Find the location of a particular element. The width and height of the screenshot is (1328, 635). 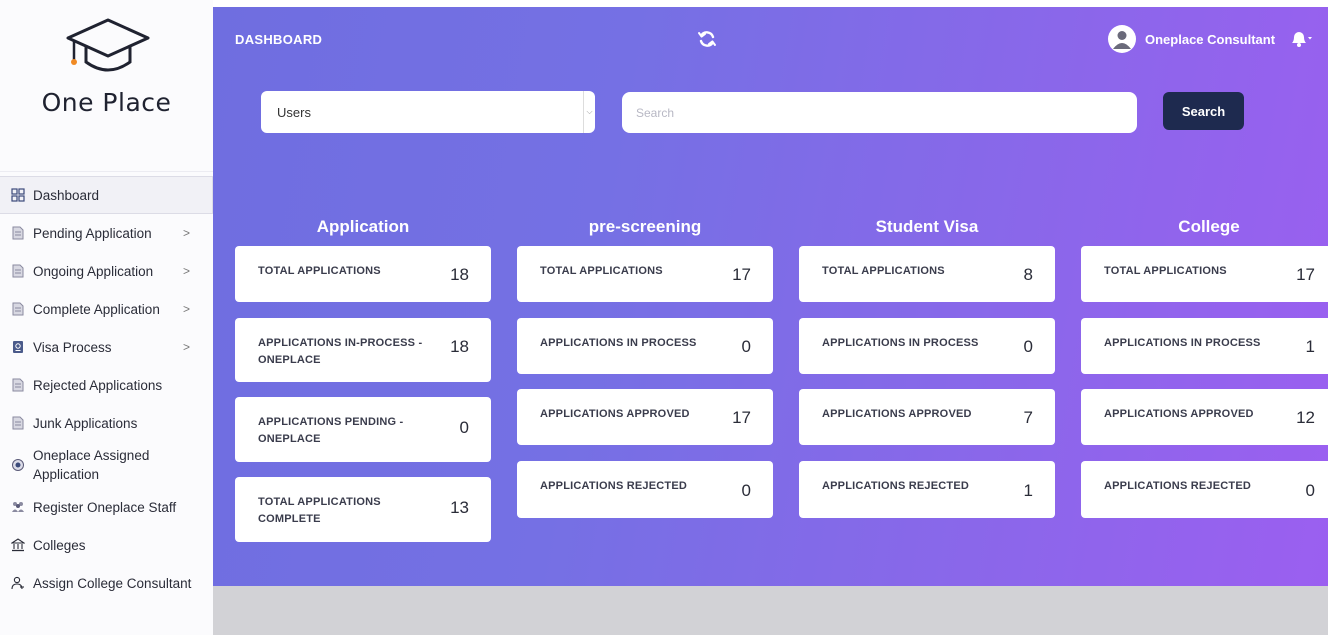

stat-label: APPLICATIONS PENDING - ONEPLACE is located at coordinates (331, 430).